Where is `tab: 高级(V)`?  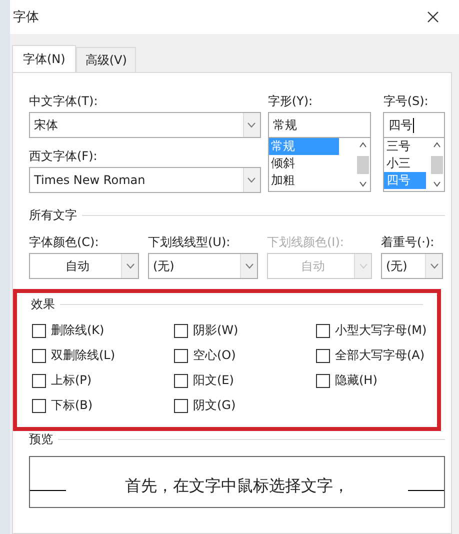 tab: 高级(V) is located at coordinates (106, 59).